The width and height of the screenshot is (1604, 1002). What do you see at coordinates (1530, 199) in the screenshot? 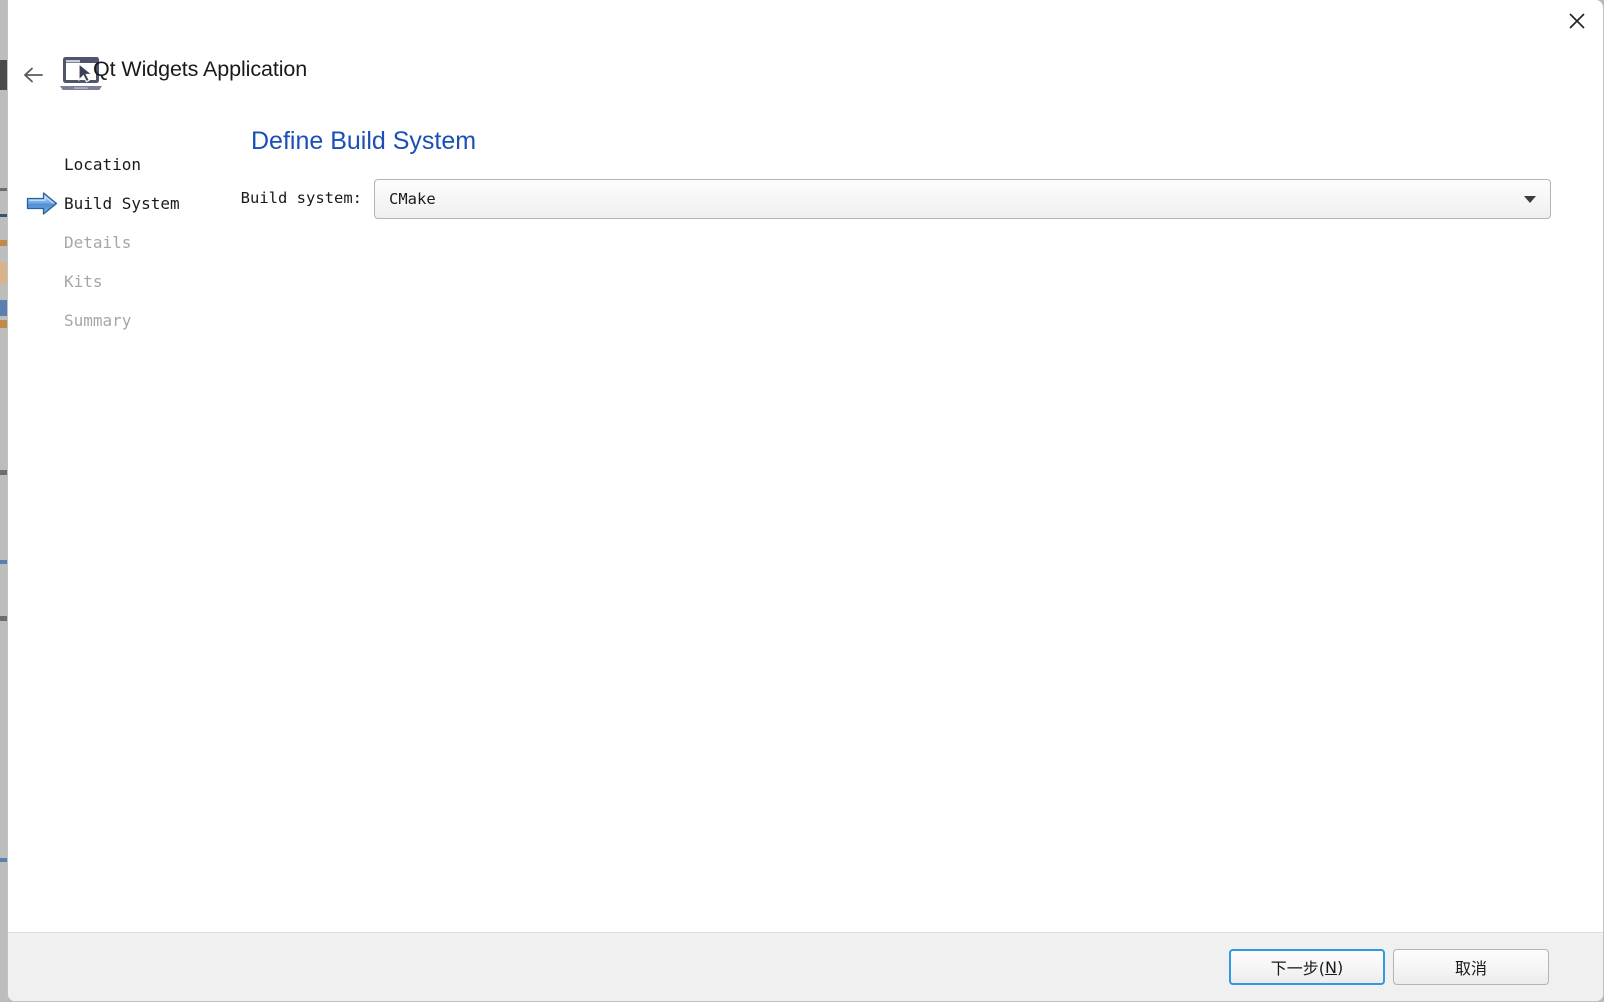
I see `chevron-down-icon` at bounding box center [1530, 199].